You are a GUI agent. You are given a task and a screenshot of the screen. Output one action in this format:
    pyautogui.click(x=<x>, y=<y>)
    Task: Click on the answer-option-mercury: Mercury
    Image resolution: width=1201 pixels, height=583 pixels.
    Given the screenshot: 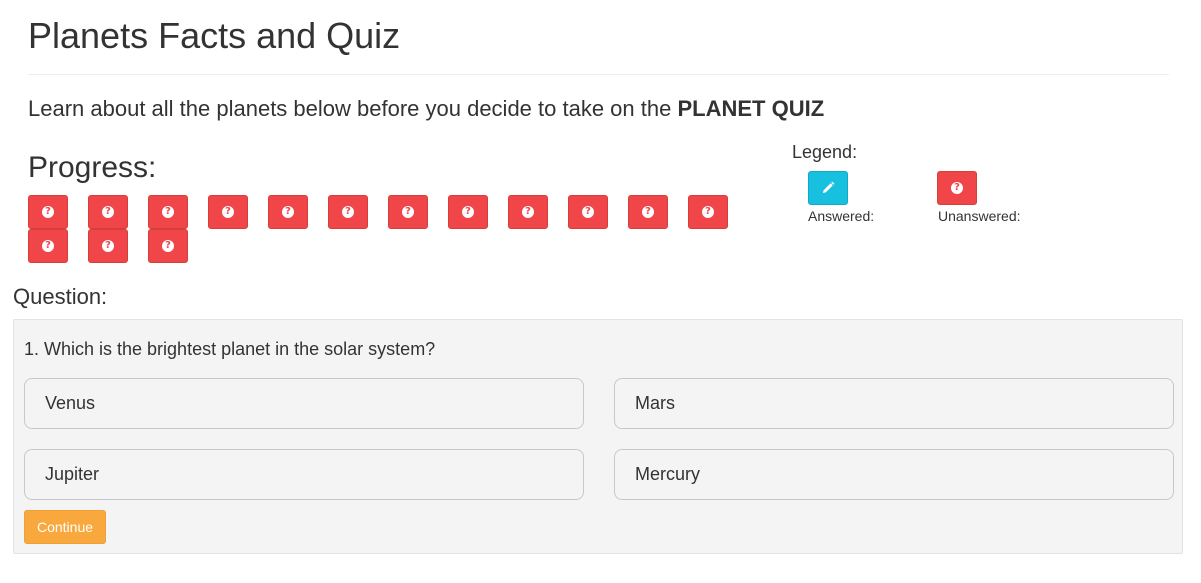 What is the action you would take?
    pyautogui.click(x=894, y=474)
    